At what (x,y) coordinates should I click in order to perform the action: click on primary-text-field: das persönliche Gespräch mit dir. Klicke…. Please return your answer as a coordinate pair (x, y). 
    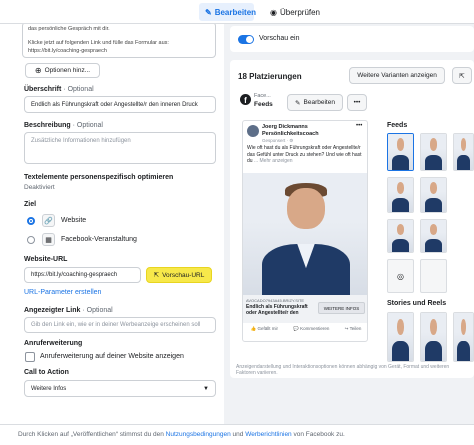
    Looking at the image, I should click on (119, 41).